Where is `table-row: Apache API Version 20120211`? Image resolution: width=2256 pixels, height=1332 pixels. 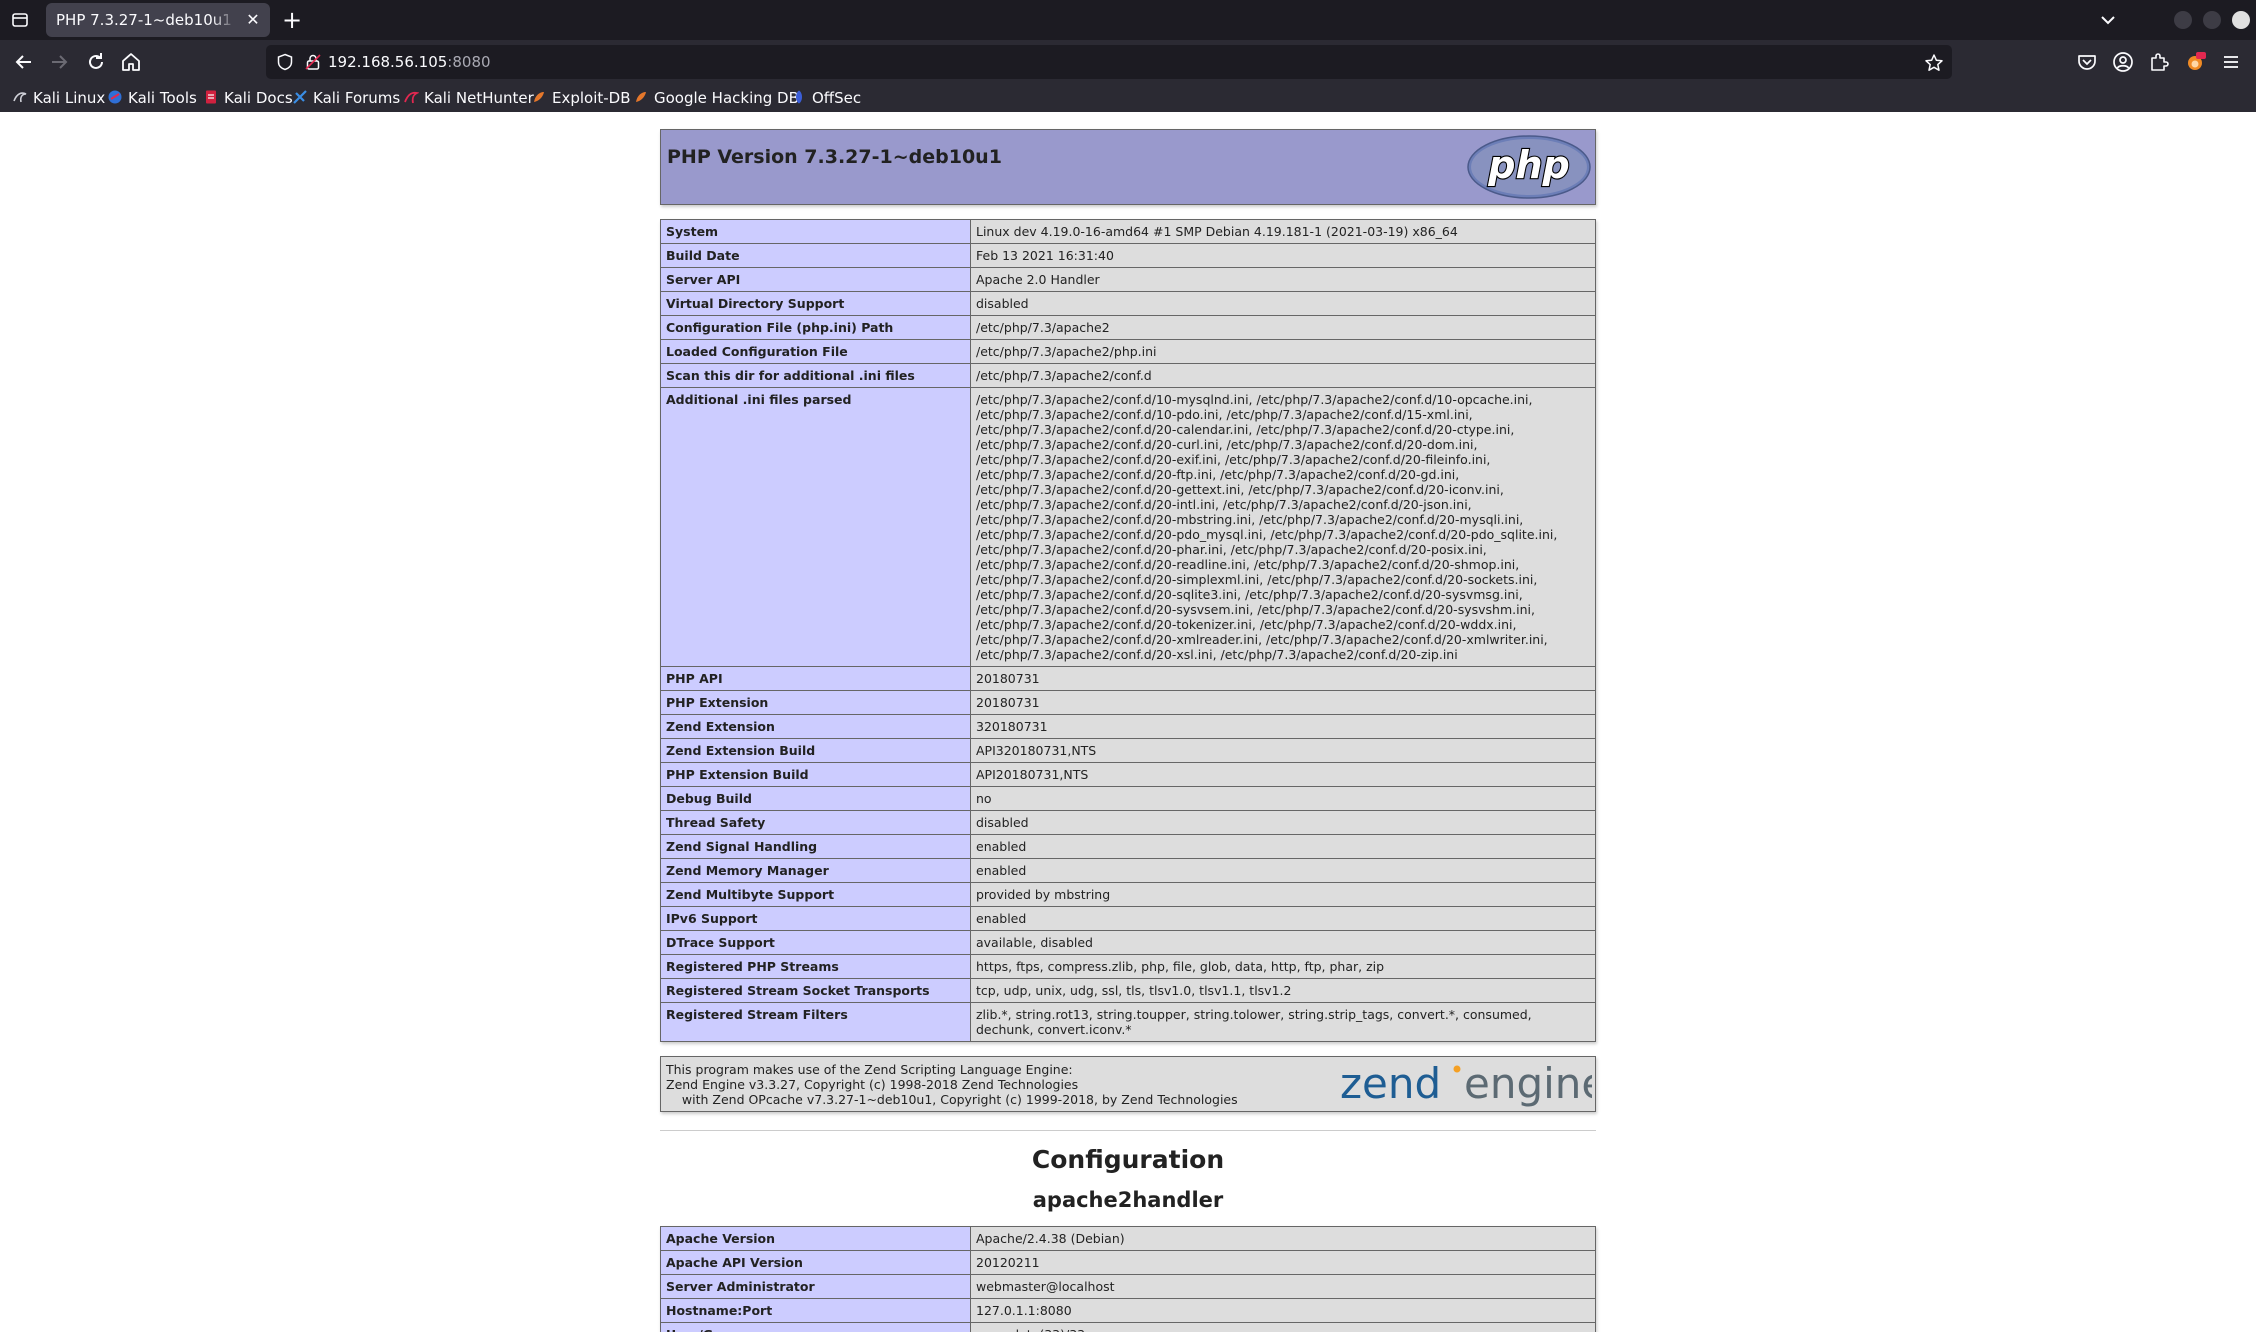
table-row: Apache API Version 20120211 is located at coordinates (1128, 1262).